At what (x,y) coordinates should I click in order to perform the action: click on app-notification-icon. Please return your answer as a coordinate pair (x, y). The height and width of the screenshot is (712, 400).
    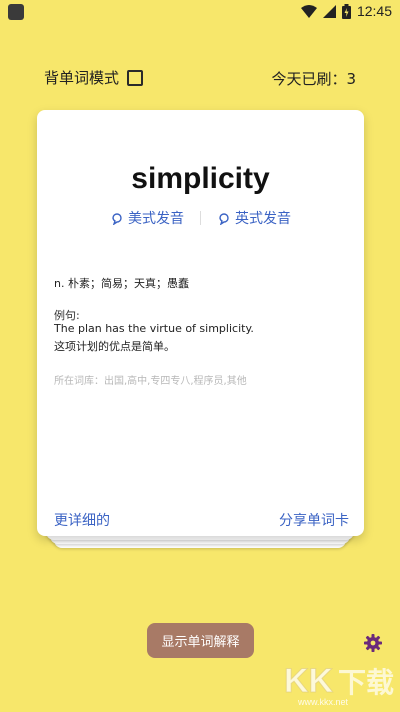
    Looking at the image, I should click on (16, 12).